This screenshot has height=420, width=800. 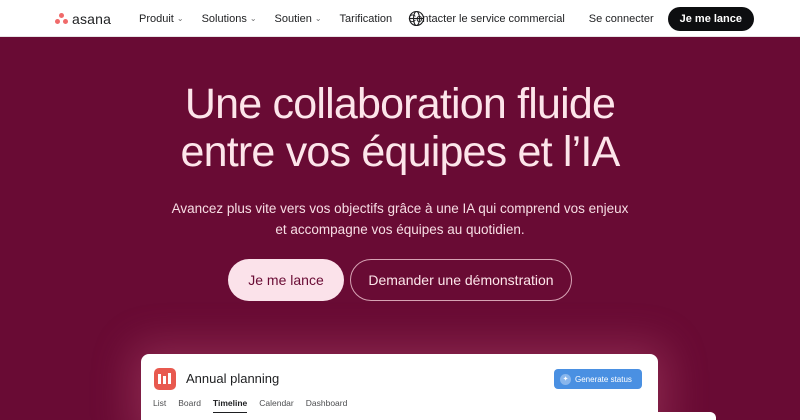 What do you see at coordinates (621, 19) in the screenshot?
I see `sign-in-link: Se connecter` at bounding box center [621, 19].